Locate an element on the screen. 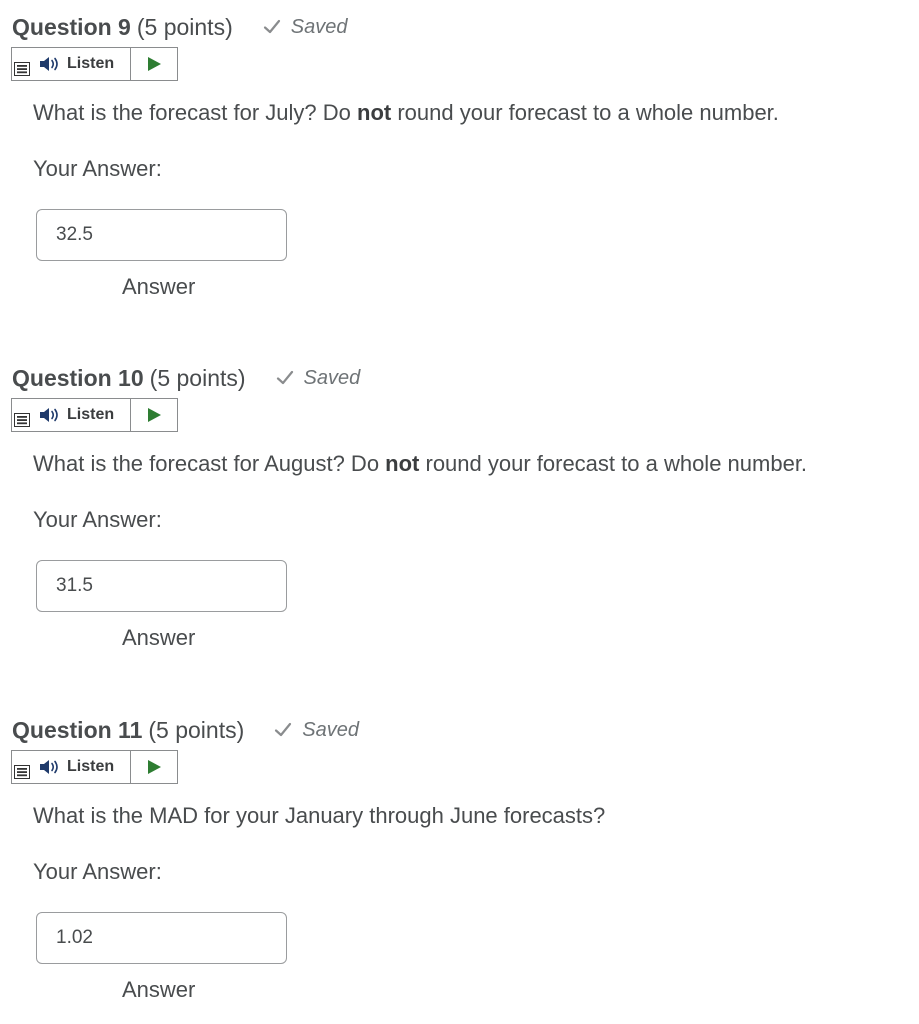 The height and width of the screenshot is (1024, 919). question-title: Question 10 is located at coordinates (78, 377).